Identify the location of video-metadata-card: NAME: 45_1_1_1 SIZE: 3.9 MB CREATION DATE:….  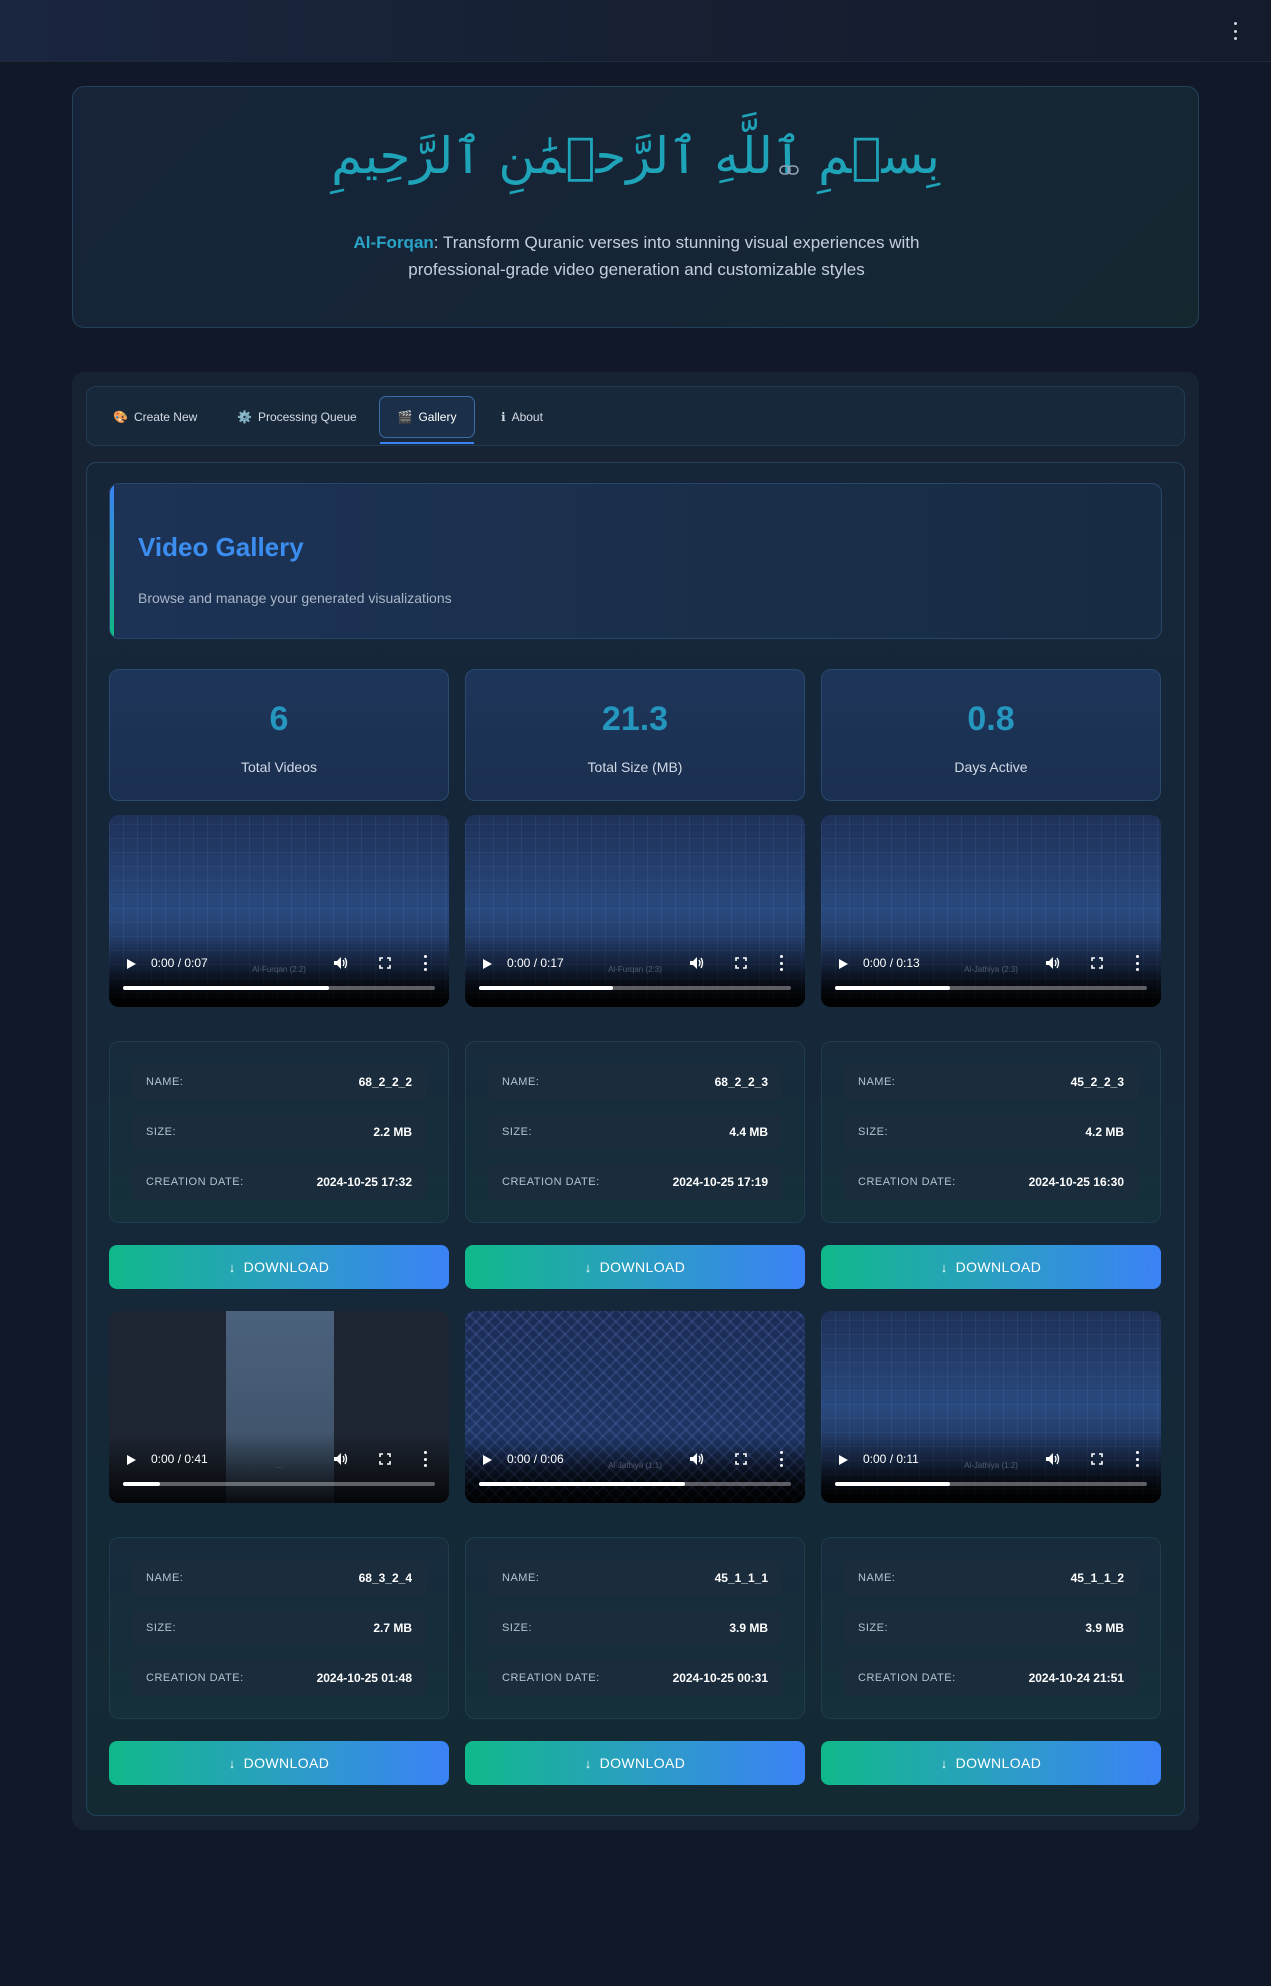
(635, 1628).